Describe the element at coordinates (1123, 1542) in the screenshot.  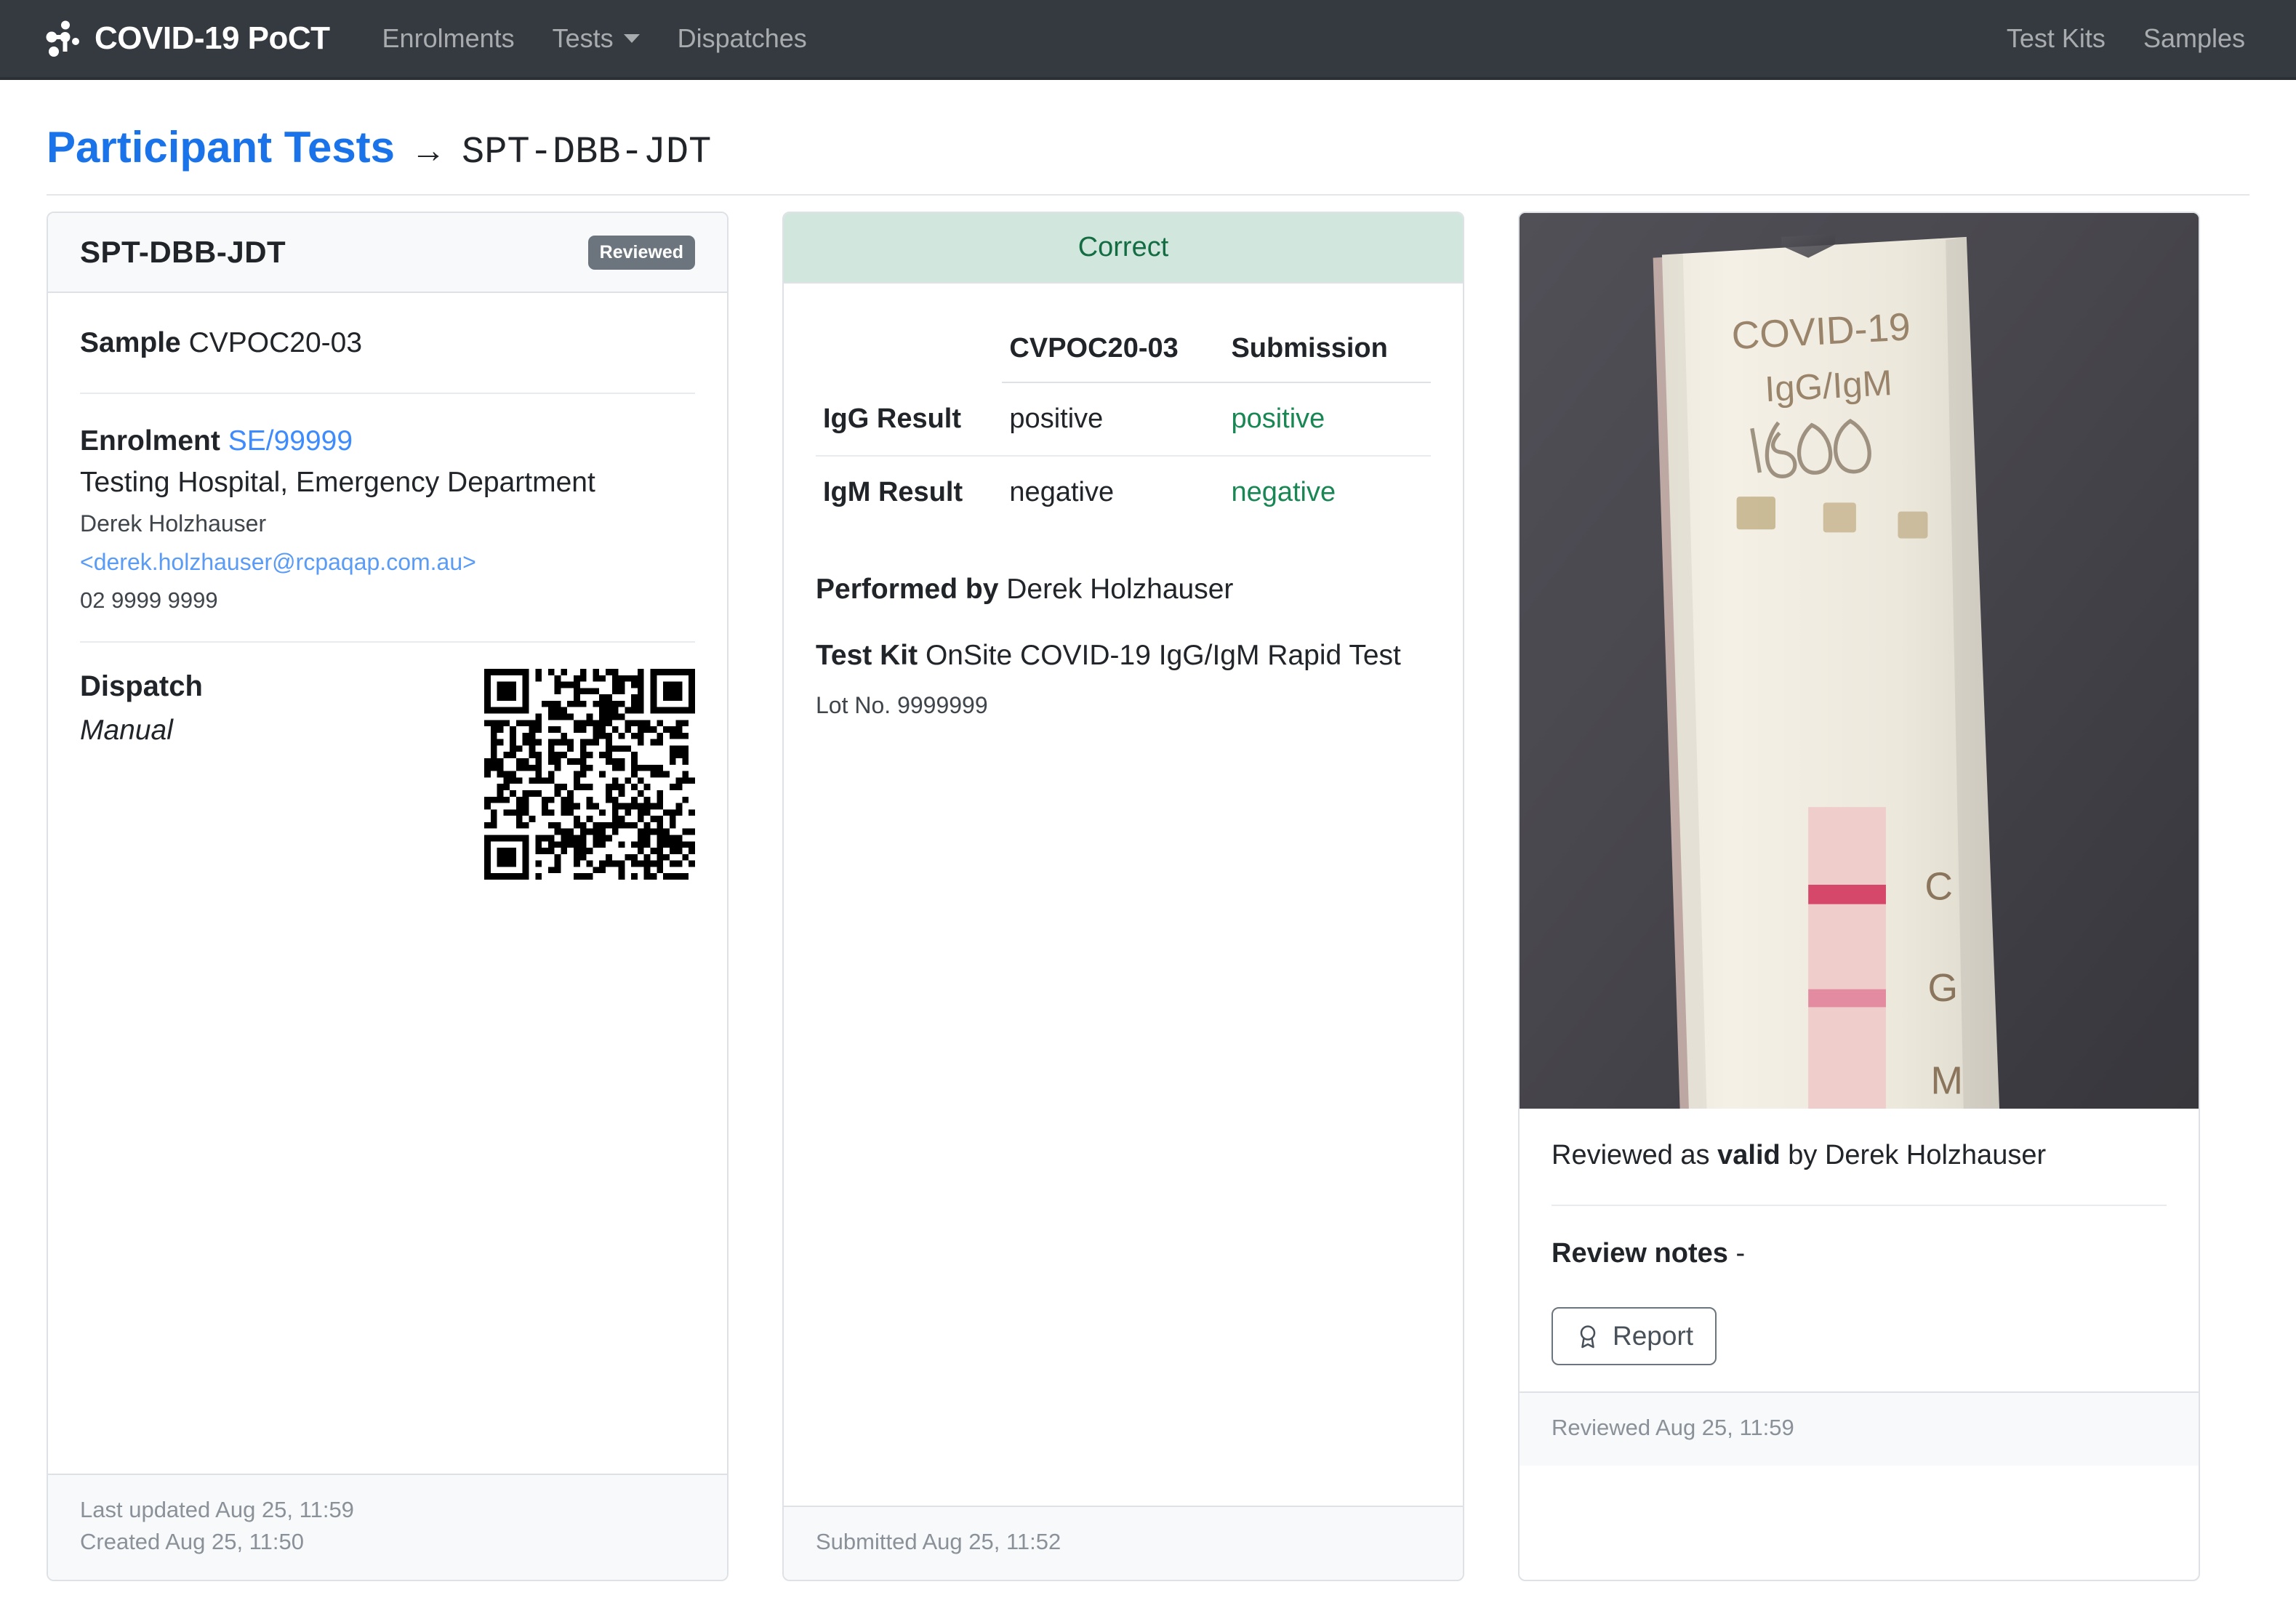
I see `submission-card-footer: Submitted Aug 25, 11:52` at that location.